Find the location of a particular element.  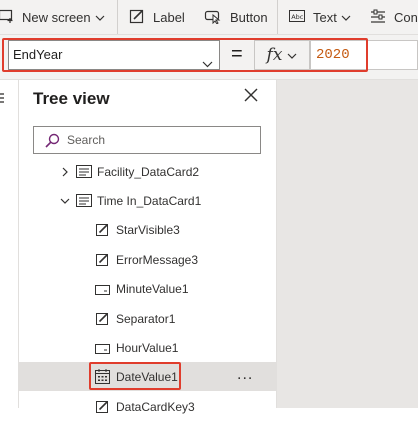

label-button: Label is located at coordinates (157, 17).